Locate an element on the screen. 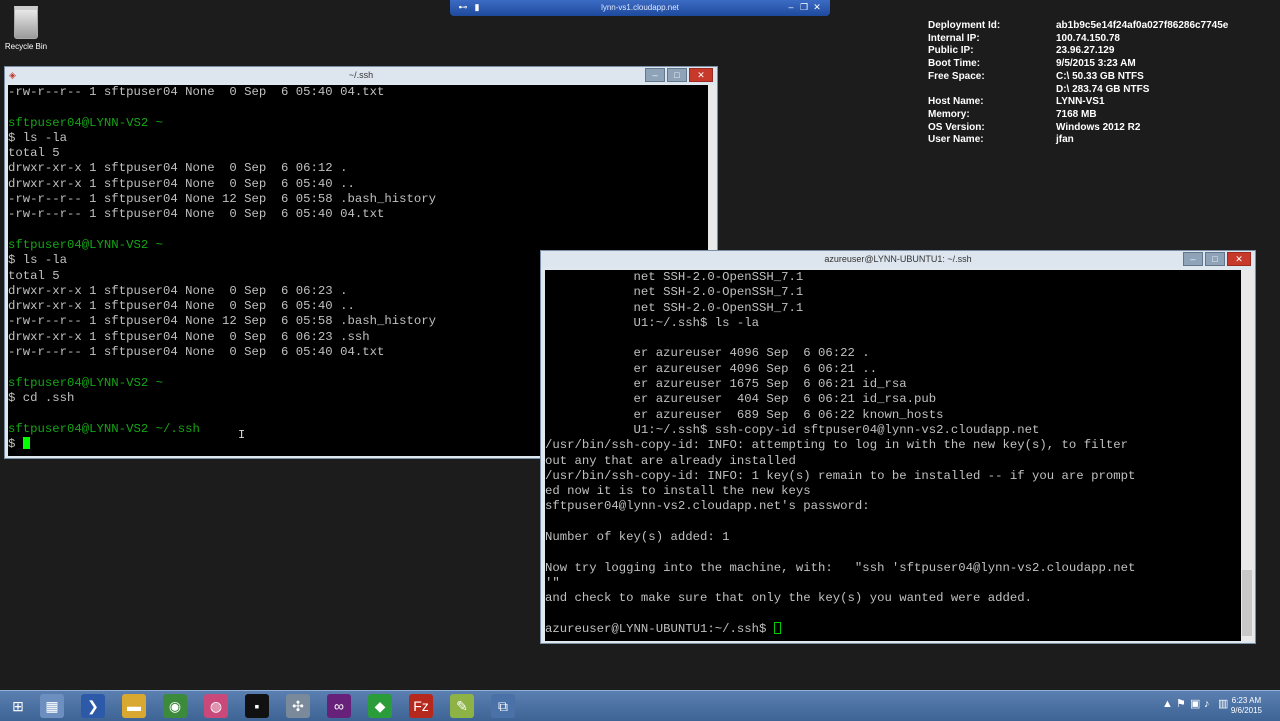 The width and height of the screenshot is (1280, 721). bginfo-value: 9/5/2015 3:23 AM is located at coordinates (1096, 64).